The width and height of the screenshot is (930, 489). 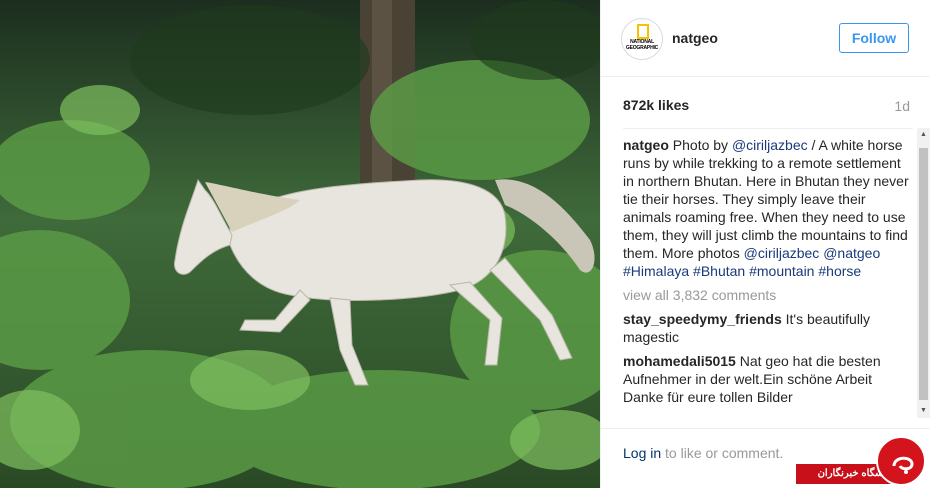 What do you see at coordinates (901, 461) in the screenshot?
I see `watermark-logo-icon` at bounding box center [901, 461].